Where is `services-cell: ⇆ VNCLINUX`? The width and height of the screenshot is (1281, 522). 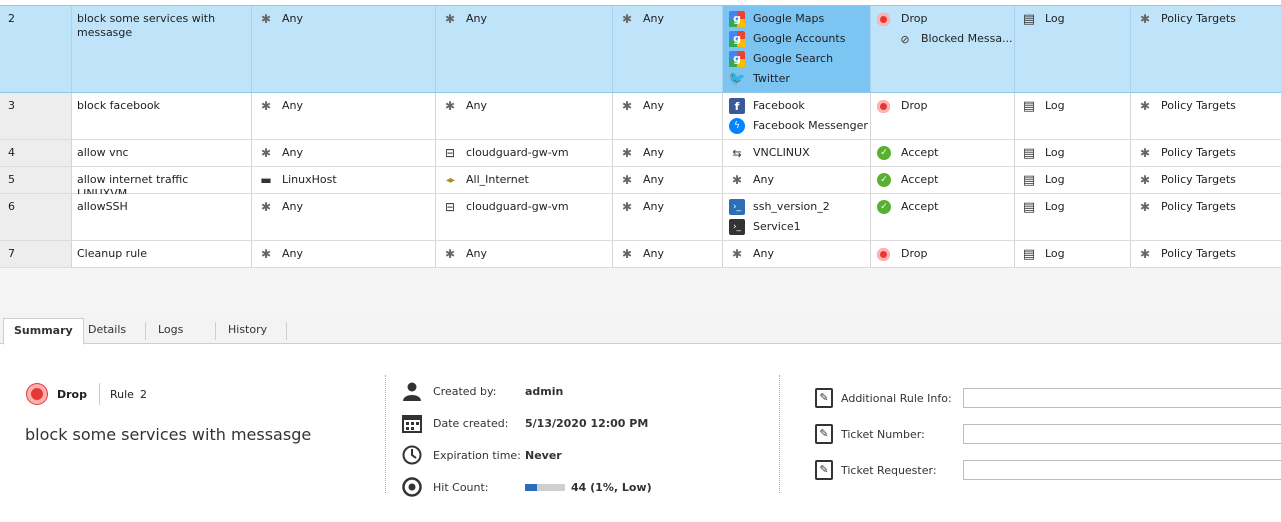
services-cell: ⇆ VNCLINUX is located at coordinates (796, 153).